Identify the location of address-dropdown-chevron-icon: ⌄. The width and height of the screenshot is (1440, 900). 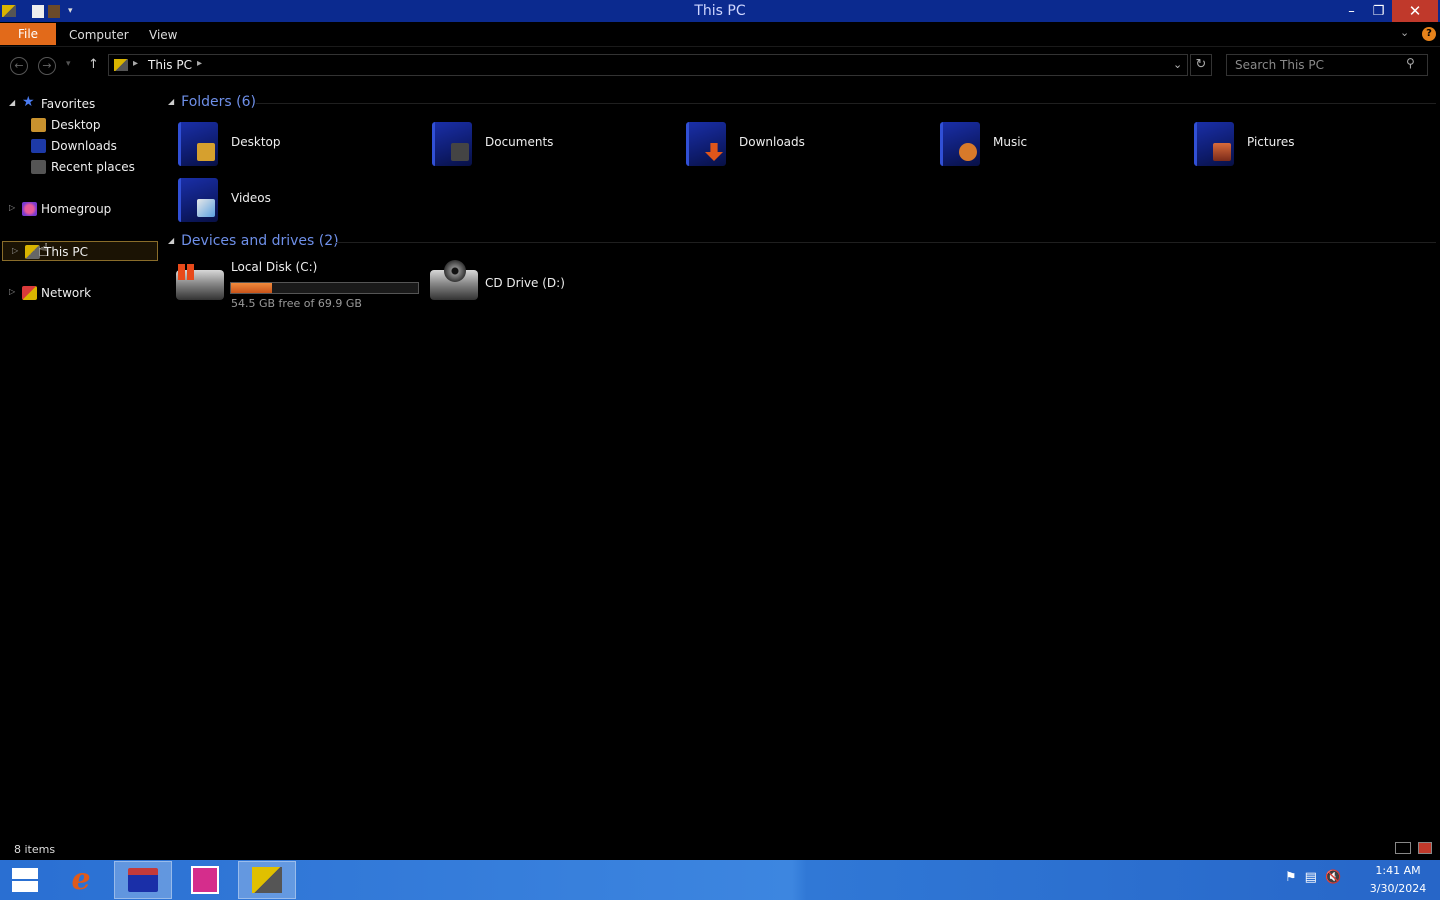
(1177, 64).